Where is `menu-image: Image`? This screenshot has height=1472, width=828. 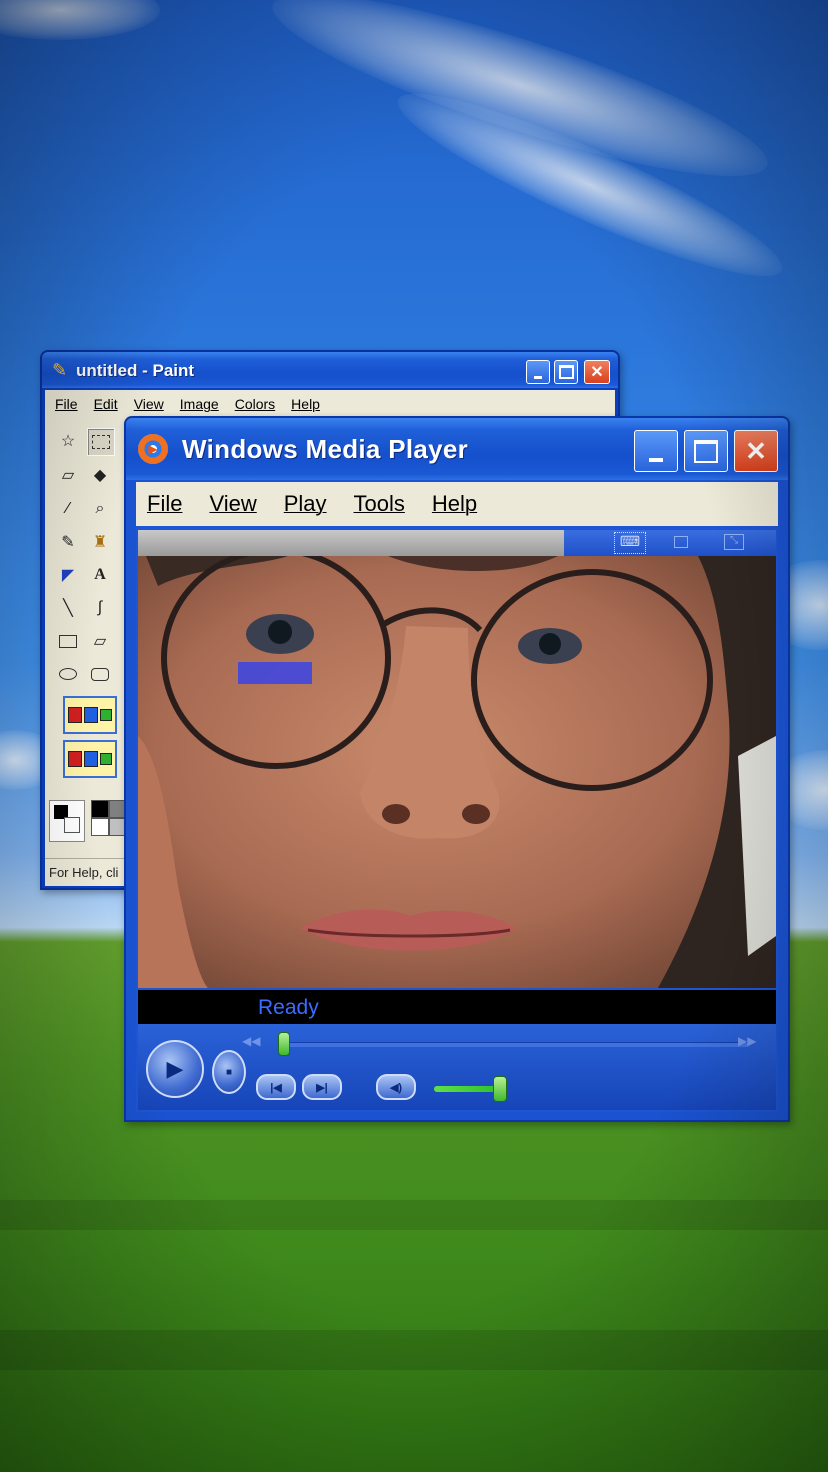
menu-image: Image is located at coordinates (199, 404).